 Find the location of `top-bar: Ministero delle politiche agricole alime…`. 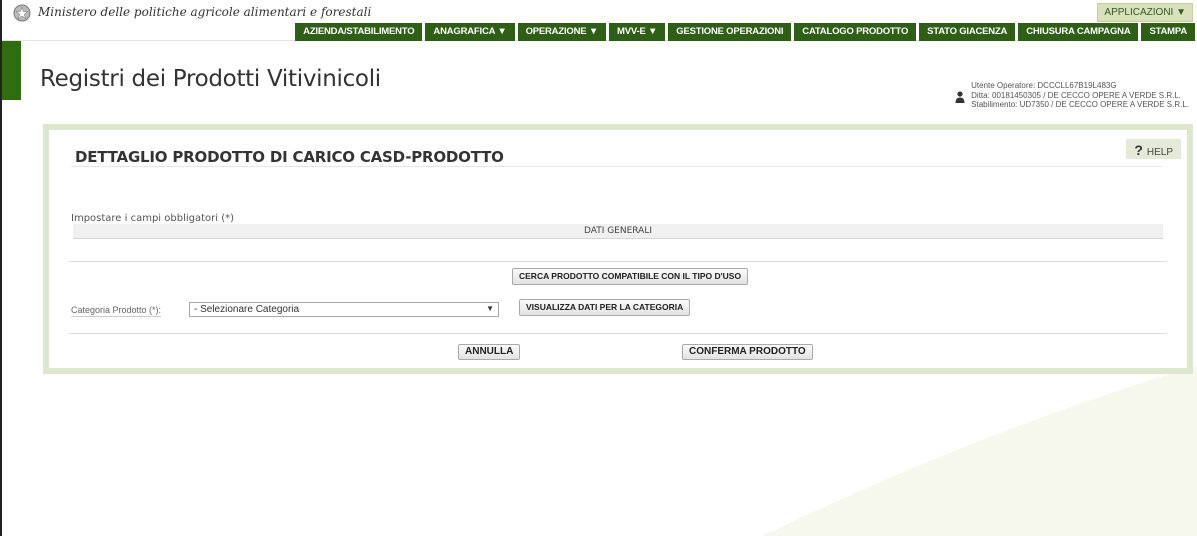

top-bar: Ministero delle politiche agricole alime… is located at coordinates (599, 20).